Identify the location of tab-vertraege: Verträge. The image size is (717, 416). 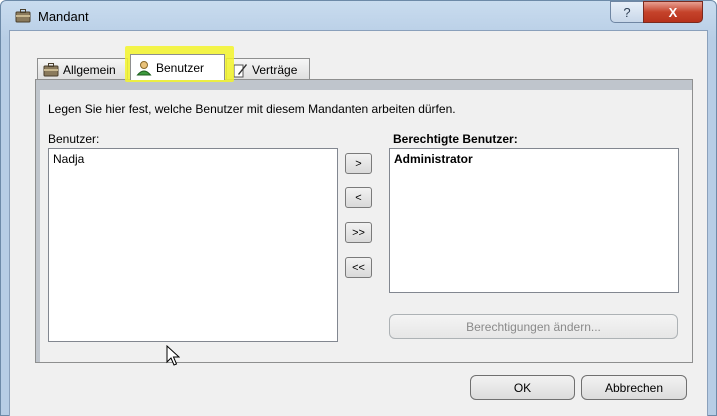
(268, 69).